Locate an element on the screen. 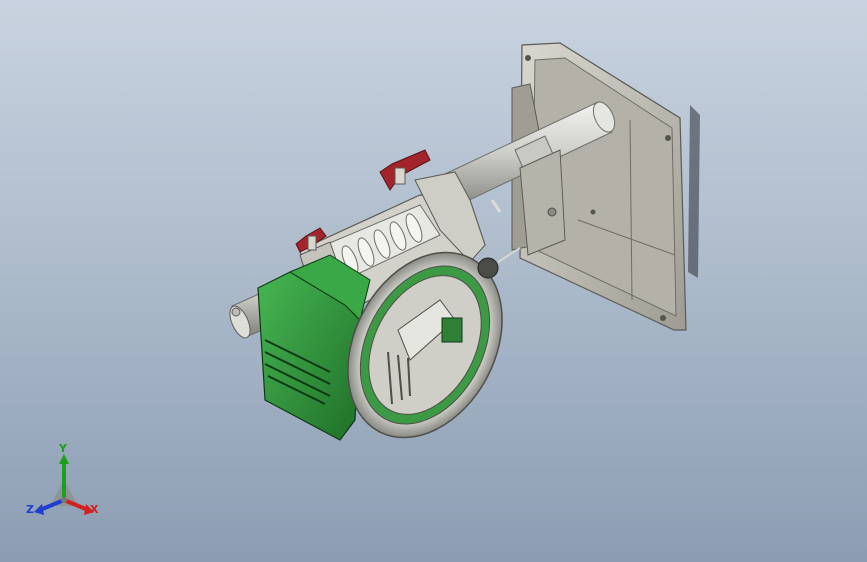  z-axis-label: Z is located at coordinates (30, 509).